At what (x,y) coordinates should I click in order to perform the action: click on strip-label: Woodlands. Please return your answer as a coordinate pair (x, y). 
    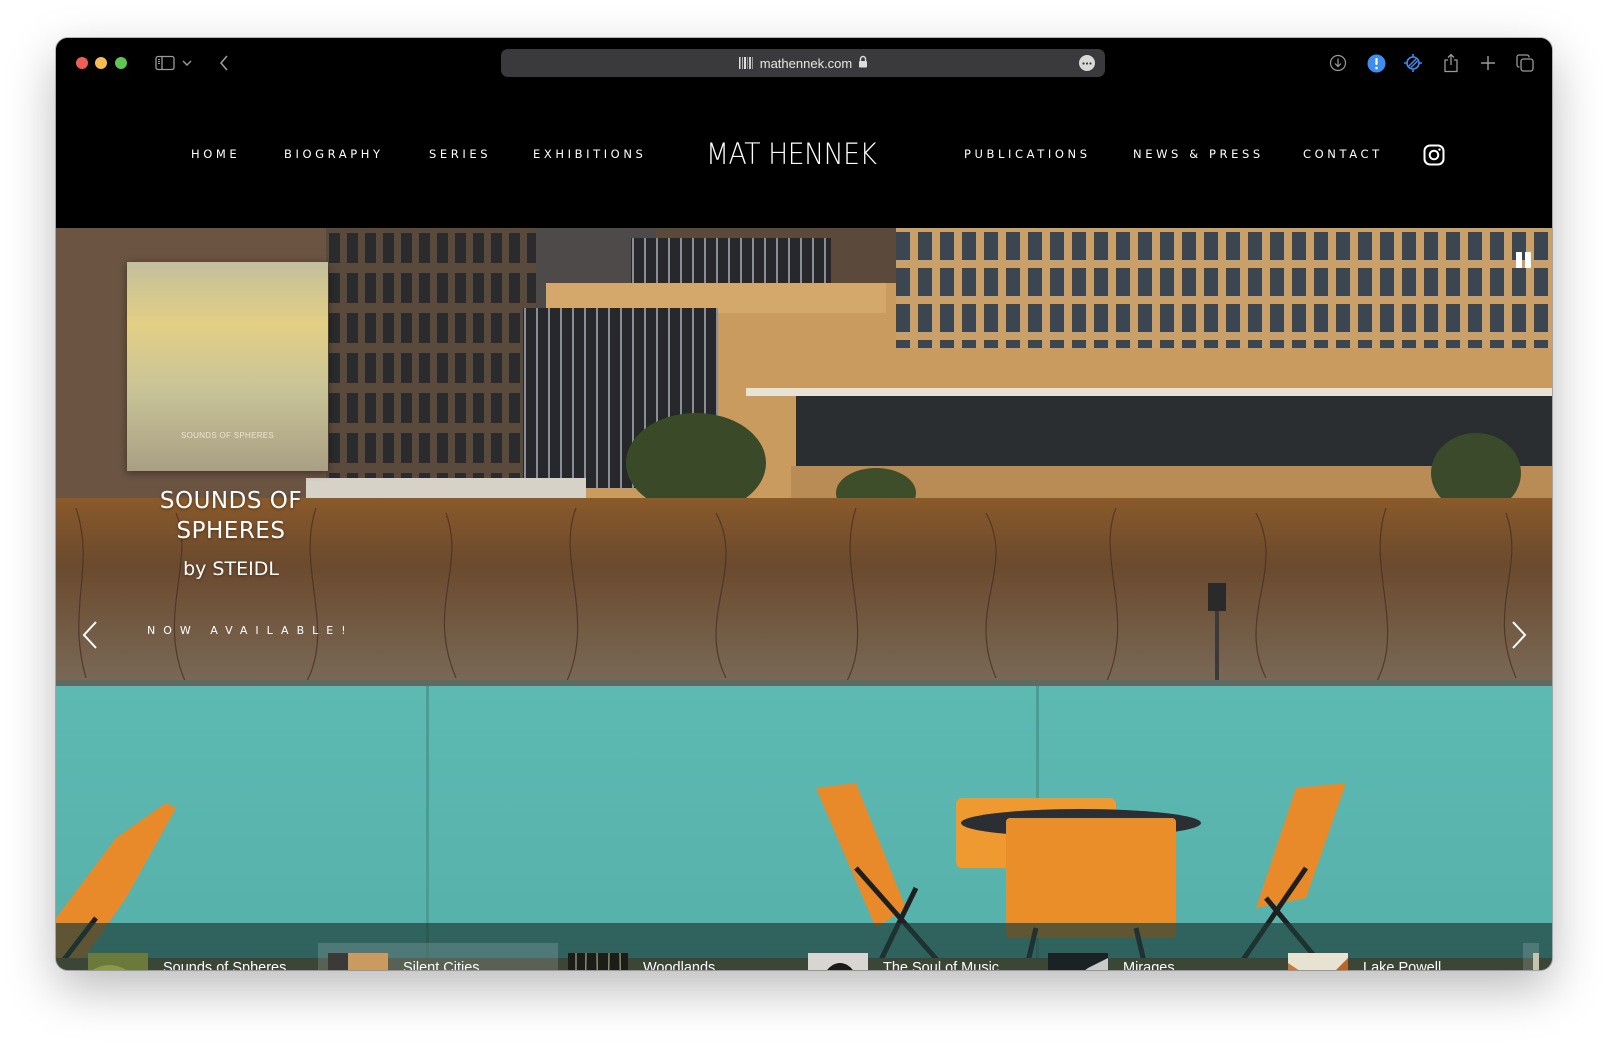
    Looking at the image, I should click on (679, 965).